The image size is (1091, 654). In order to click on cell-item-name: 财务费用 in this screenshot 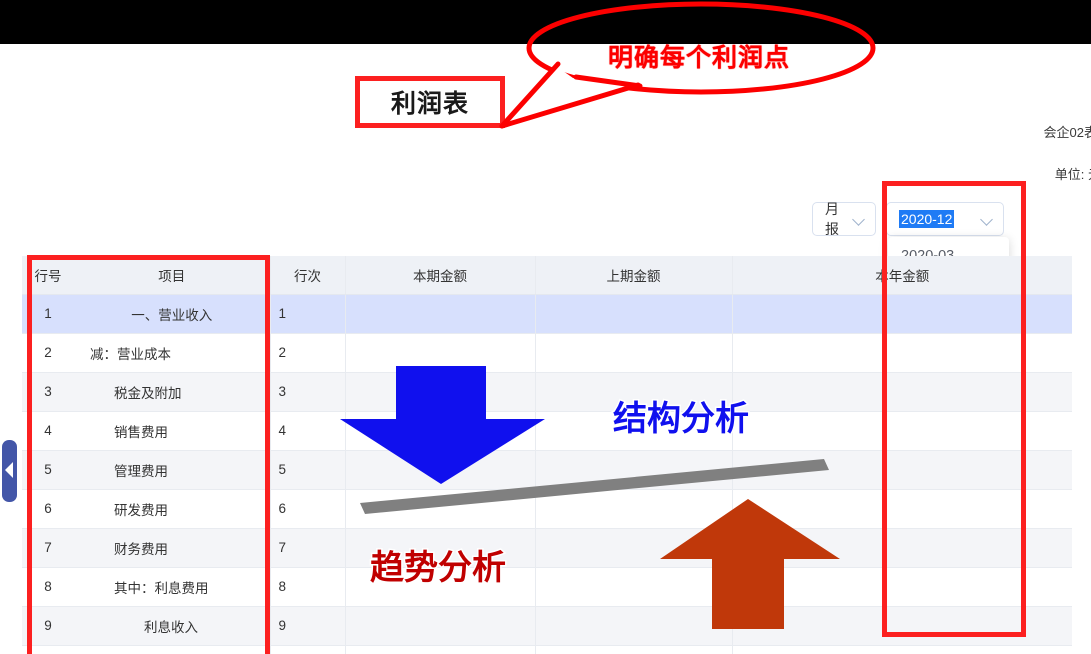, I will do `click(172, 548)`.